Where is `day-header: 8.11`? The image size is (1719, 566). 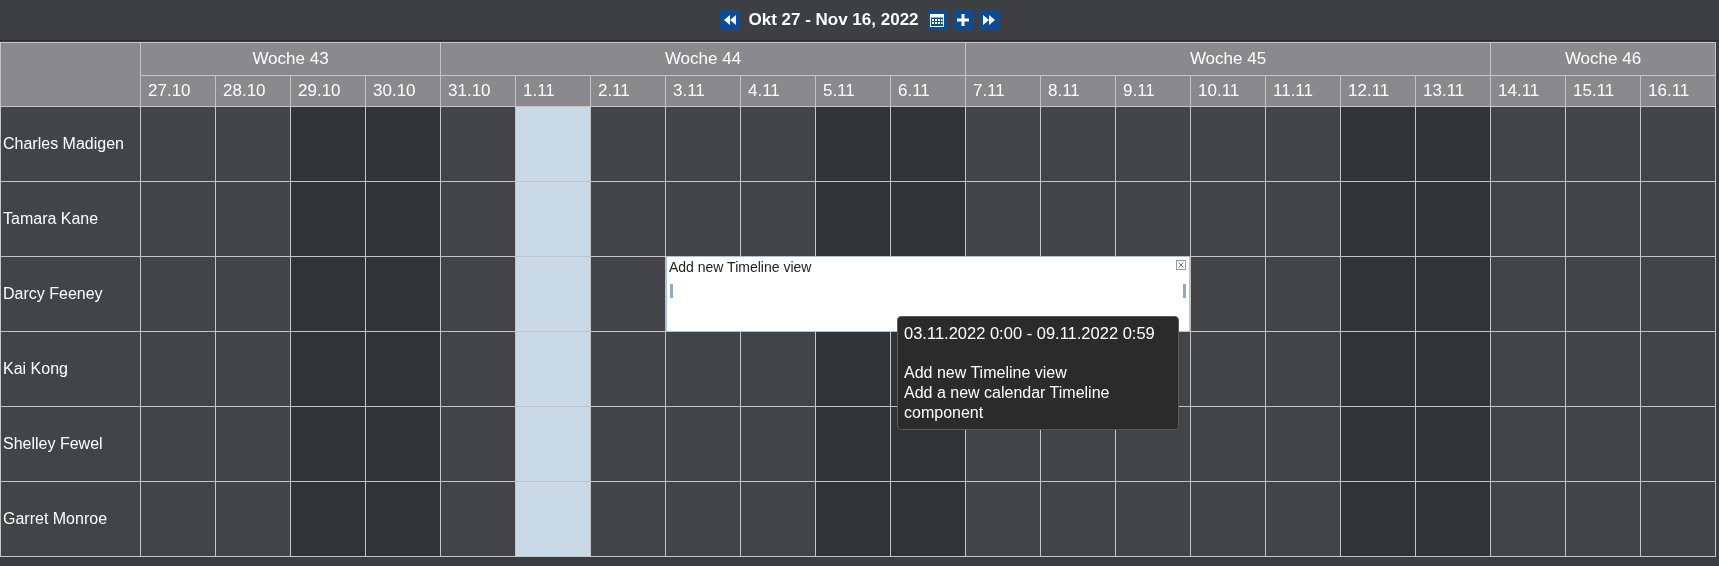
day-header: 8.11 is located at coordinates (1078, 91).